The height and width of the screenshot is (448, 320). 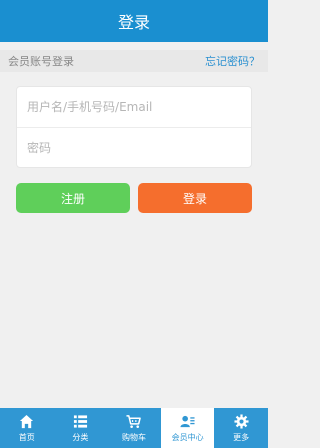 I want to click on tab-more-label: 更多, so click(x=241, y=437).